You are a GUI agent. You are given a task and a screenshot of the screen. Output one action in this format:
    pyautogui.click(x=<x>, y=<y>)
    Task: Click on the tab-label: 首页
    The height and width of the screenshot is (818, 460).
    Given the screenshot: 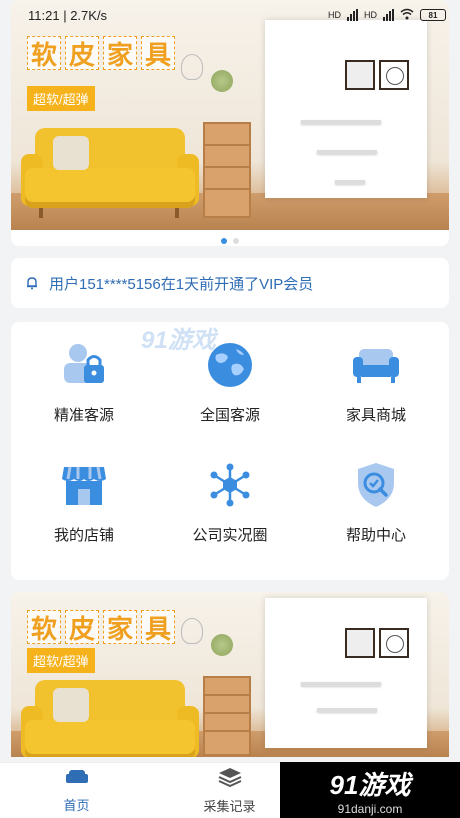 What is the action you would take?
    pyautogui.click(x=76, y=805)
    